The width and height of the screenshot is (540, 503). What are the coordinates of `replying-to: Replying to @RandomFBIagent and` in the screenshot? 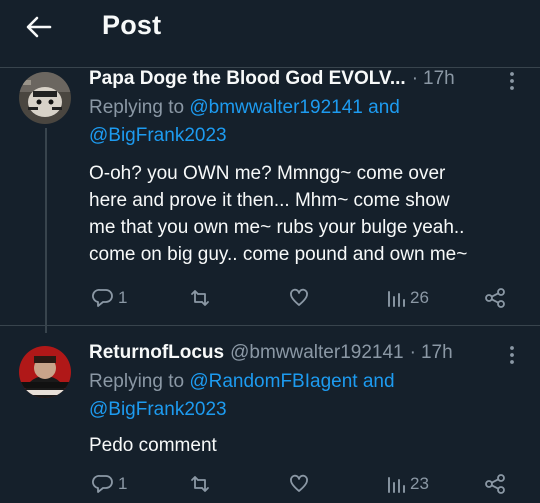 It's located at (242, 382).